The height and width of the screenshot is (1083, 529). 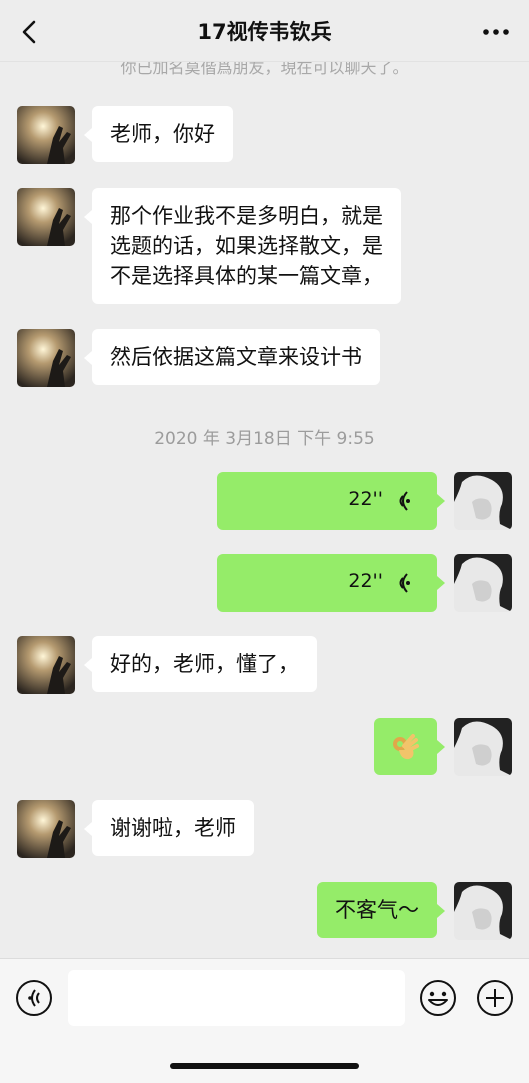 I want to click on message-input, so click(x=236, y=998).